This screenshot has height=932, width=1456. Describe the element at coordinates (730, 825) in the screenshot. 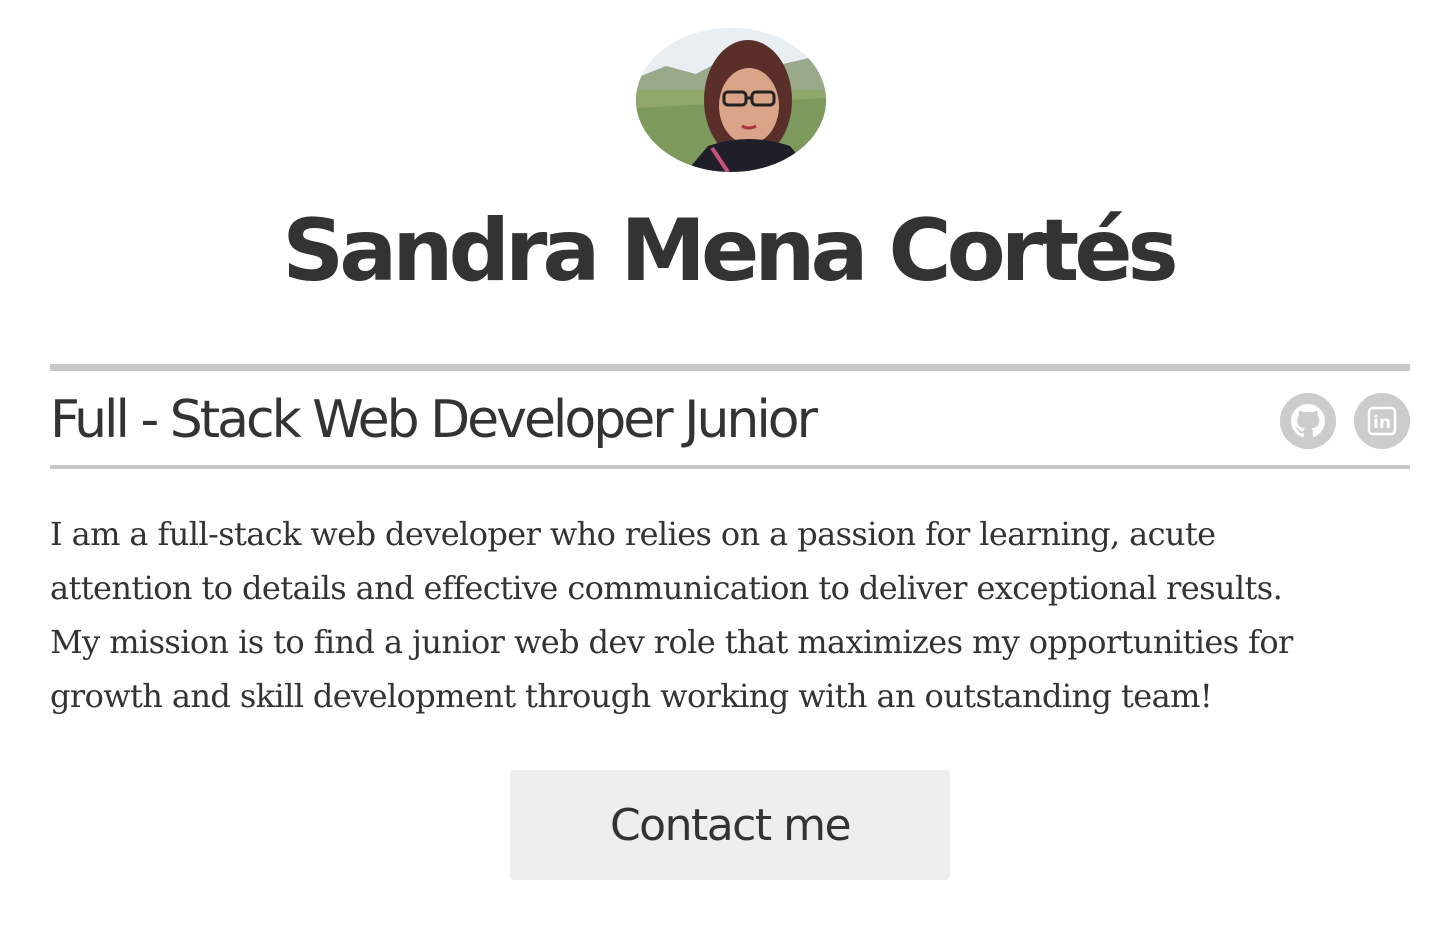

I see `contact-button: Contact me` at that location.